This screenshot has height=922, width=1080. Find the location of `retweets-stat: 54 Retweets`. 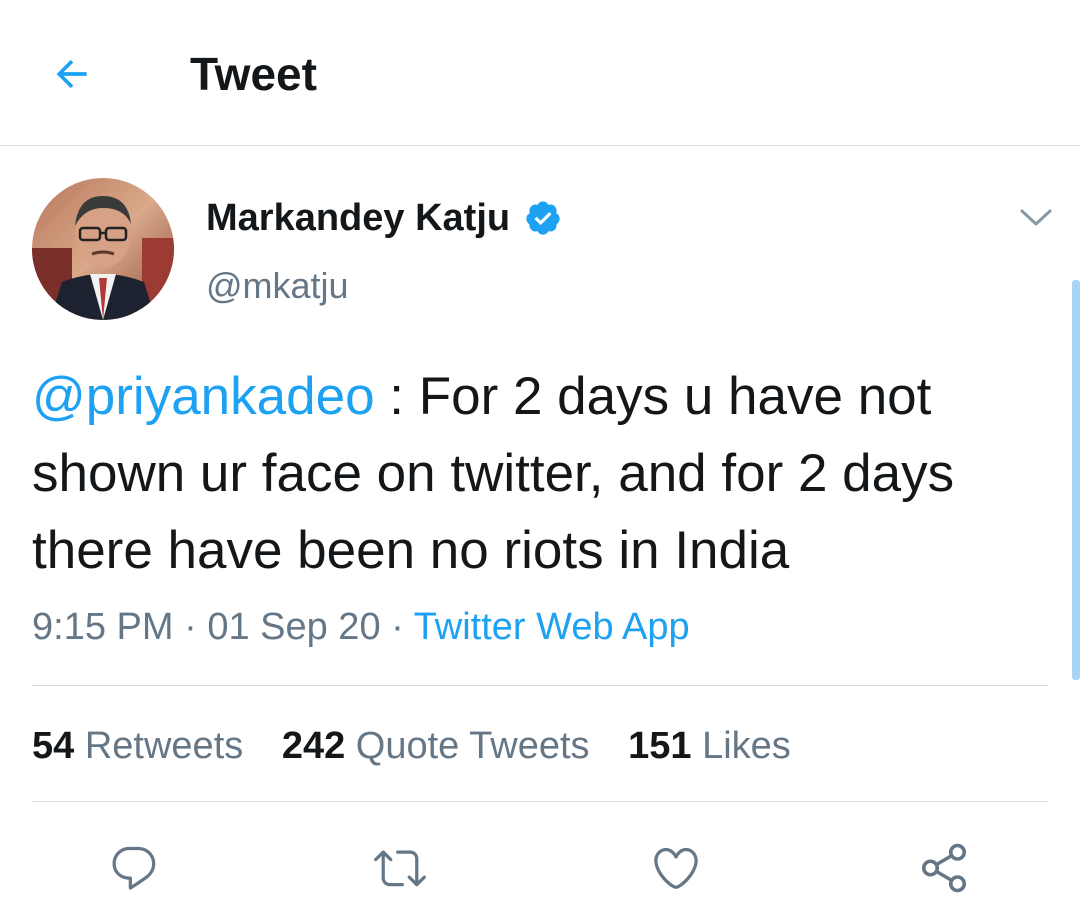

retweets-stat: 54 Retweets is located at coordinates (137, 746).